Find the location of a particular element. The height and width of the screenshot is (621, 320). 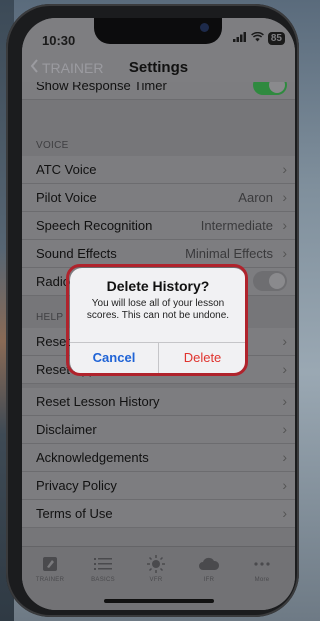

pencil-square-icon is located at coordinates (50, 564).